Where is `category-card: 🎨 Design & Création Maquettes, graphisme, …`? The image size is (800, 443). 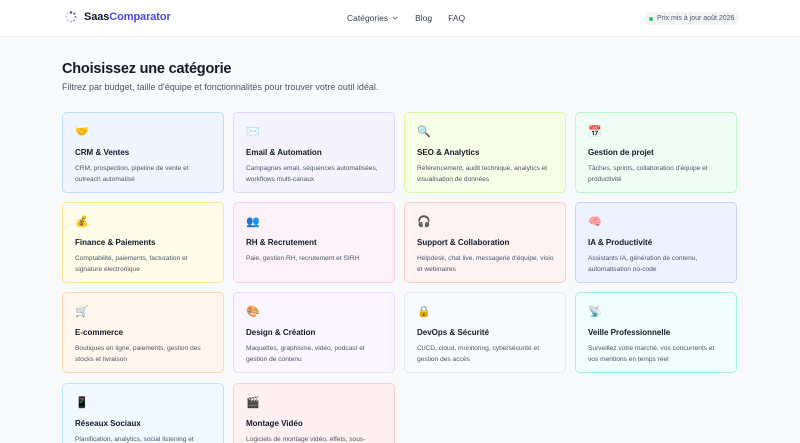
category-card: 🎨 Design & Création Maquettes, graphisme, … is located at coordinates (314, 332).